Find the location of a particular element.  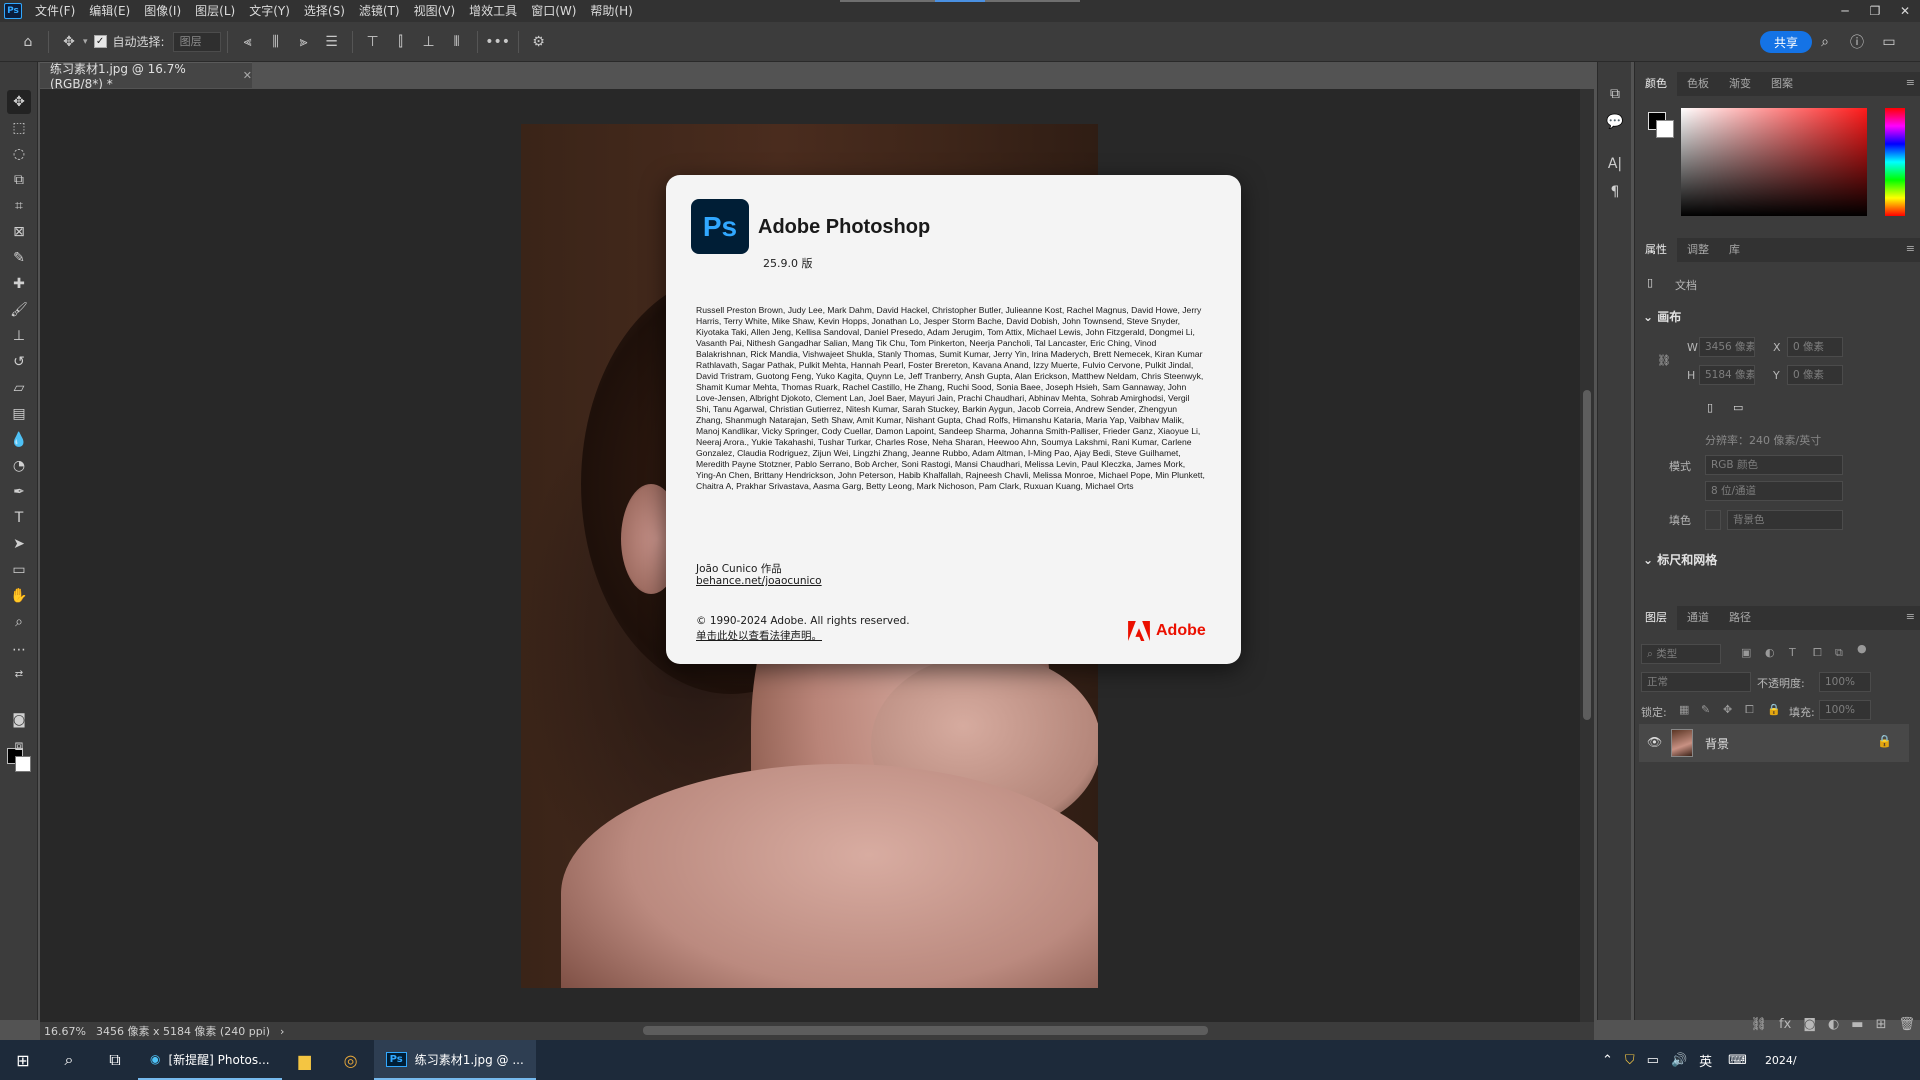

add-mask-icon: ◙ is located at coordinates (1809, 1024).